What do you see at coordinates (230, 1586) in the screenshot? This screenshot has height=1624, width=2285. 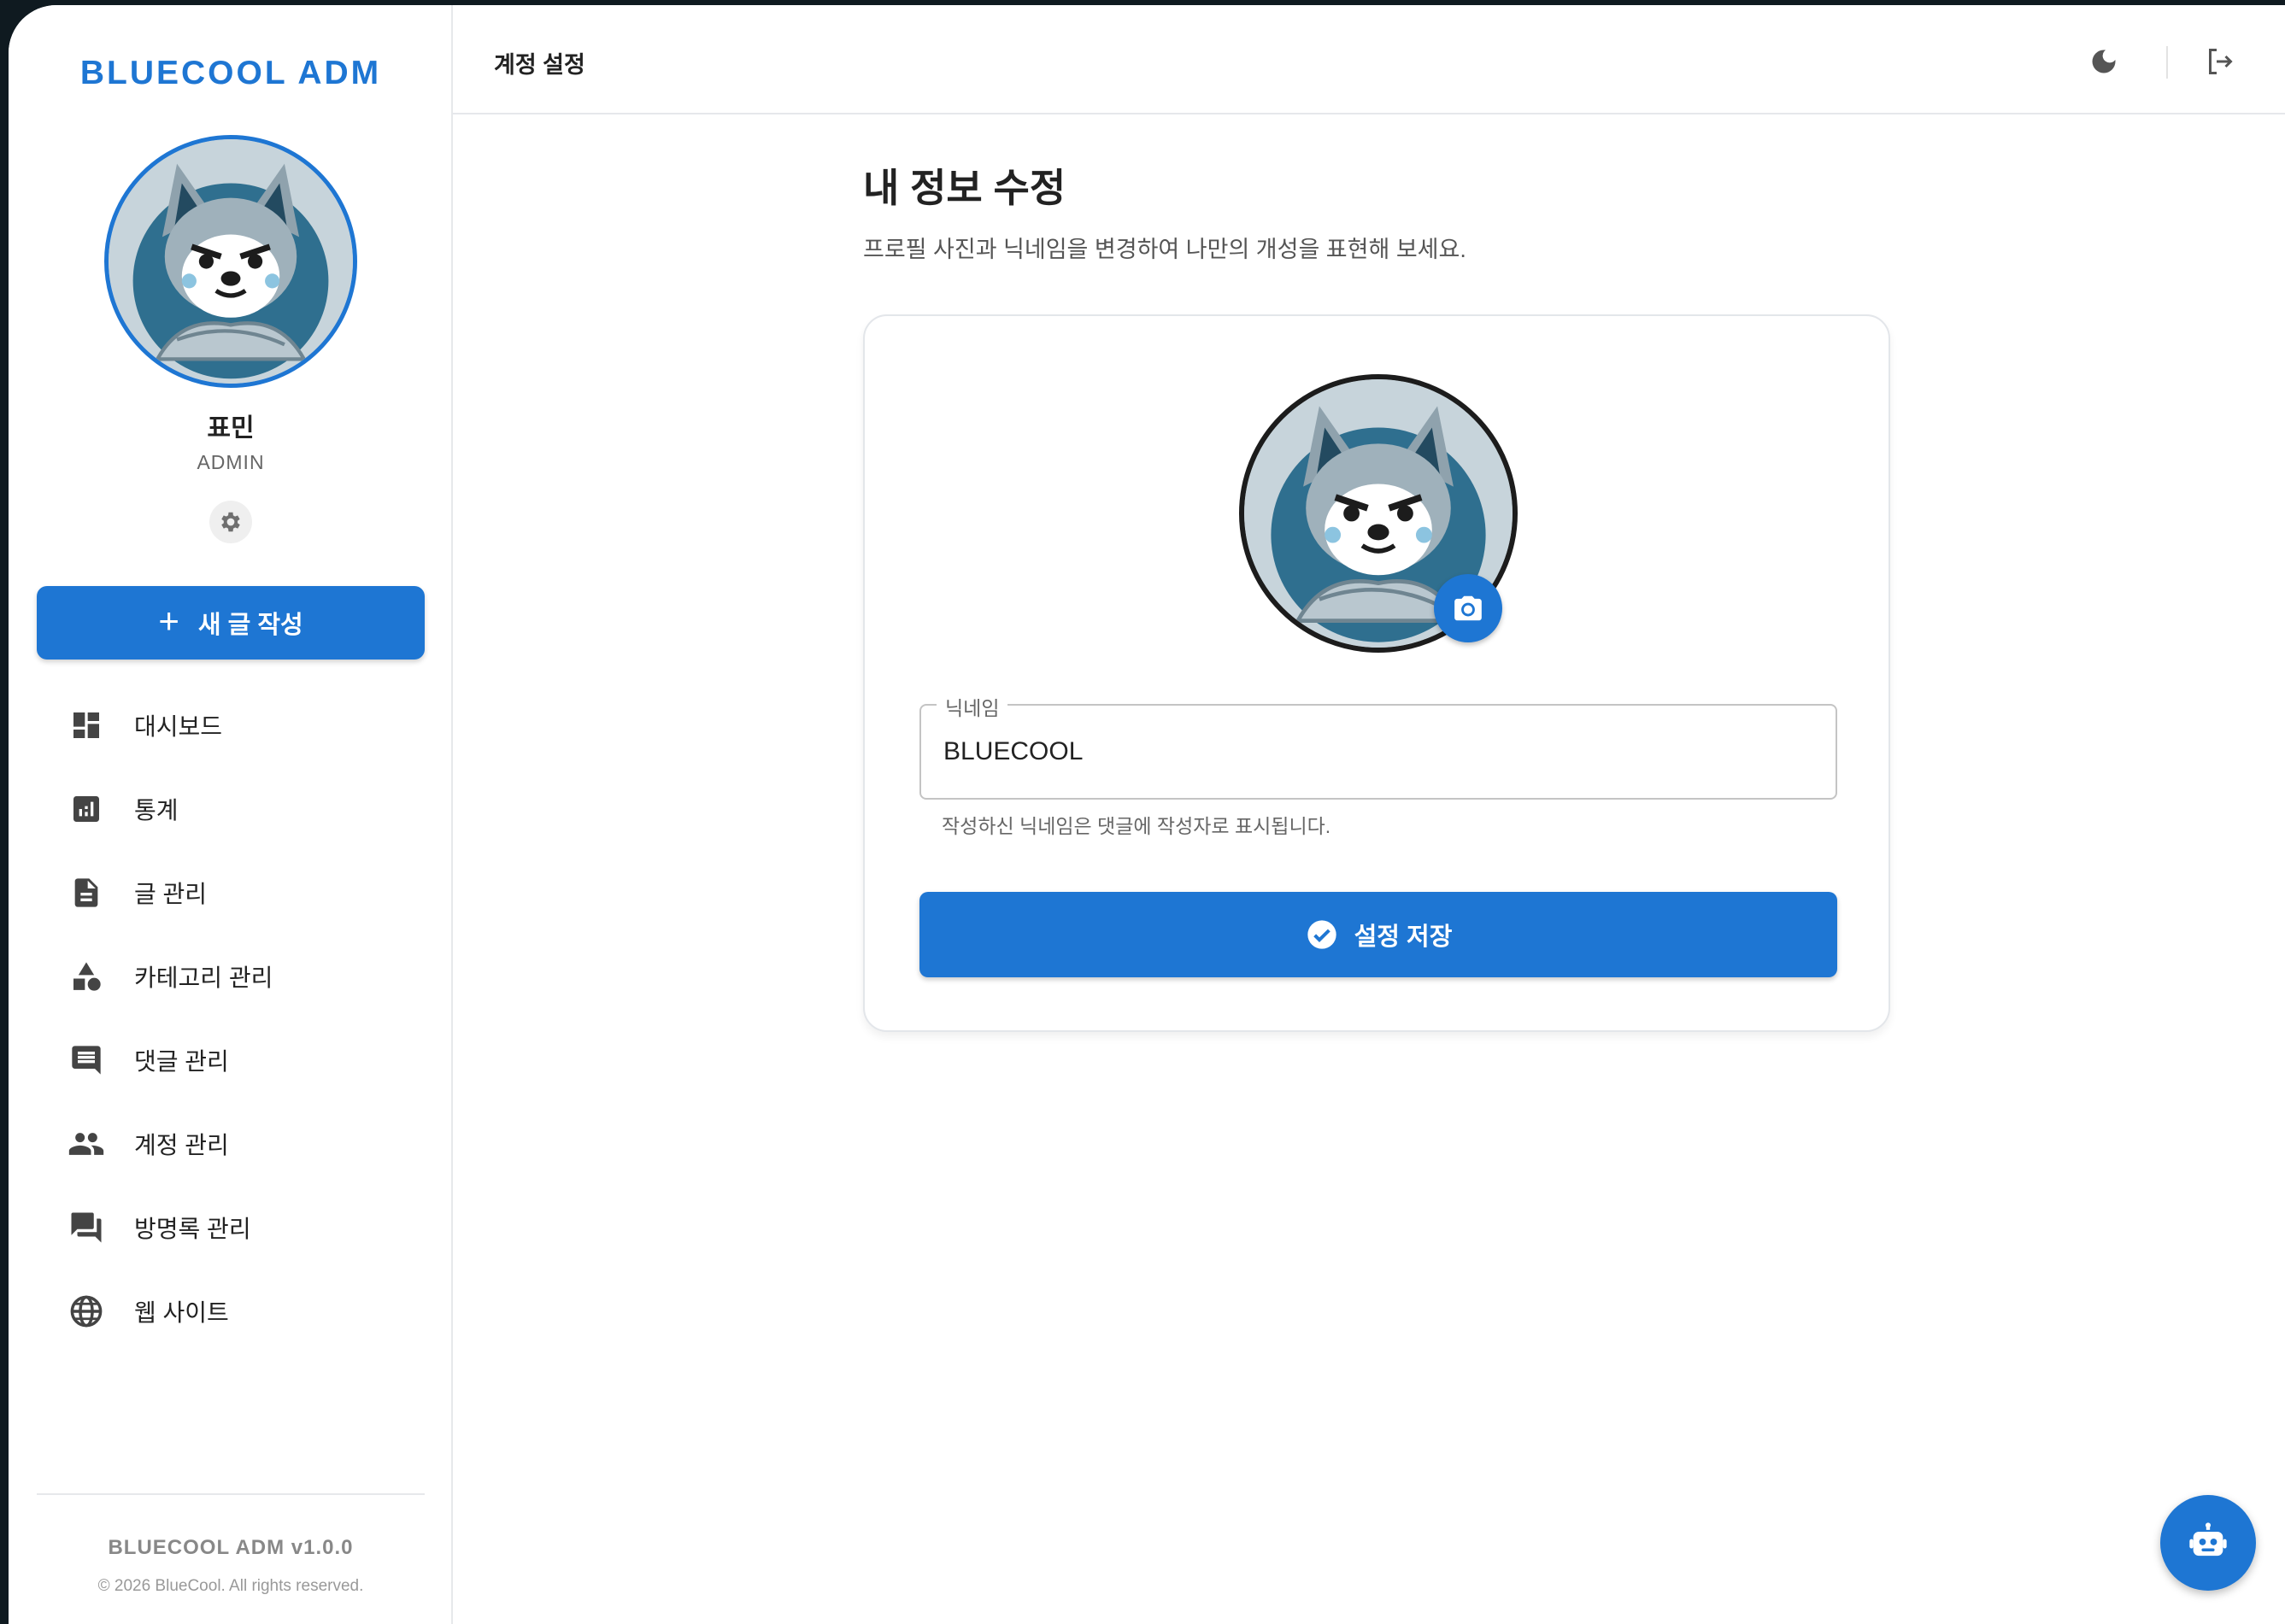 I see `copyright: © 2026 BlueCool. All rights reserved.` at bounding box center [230, 1586].